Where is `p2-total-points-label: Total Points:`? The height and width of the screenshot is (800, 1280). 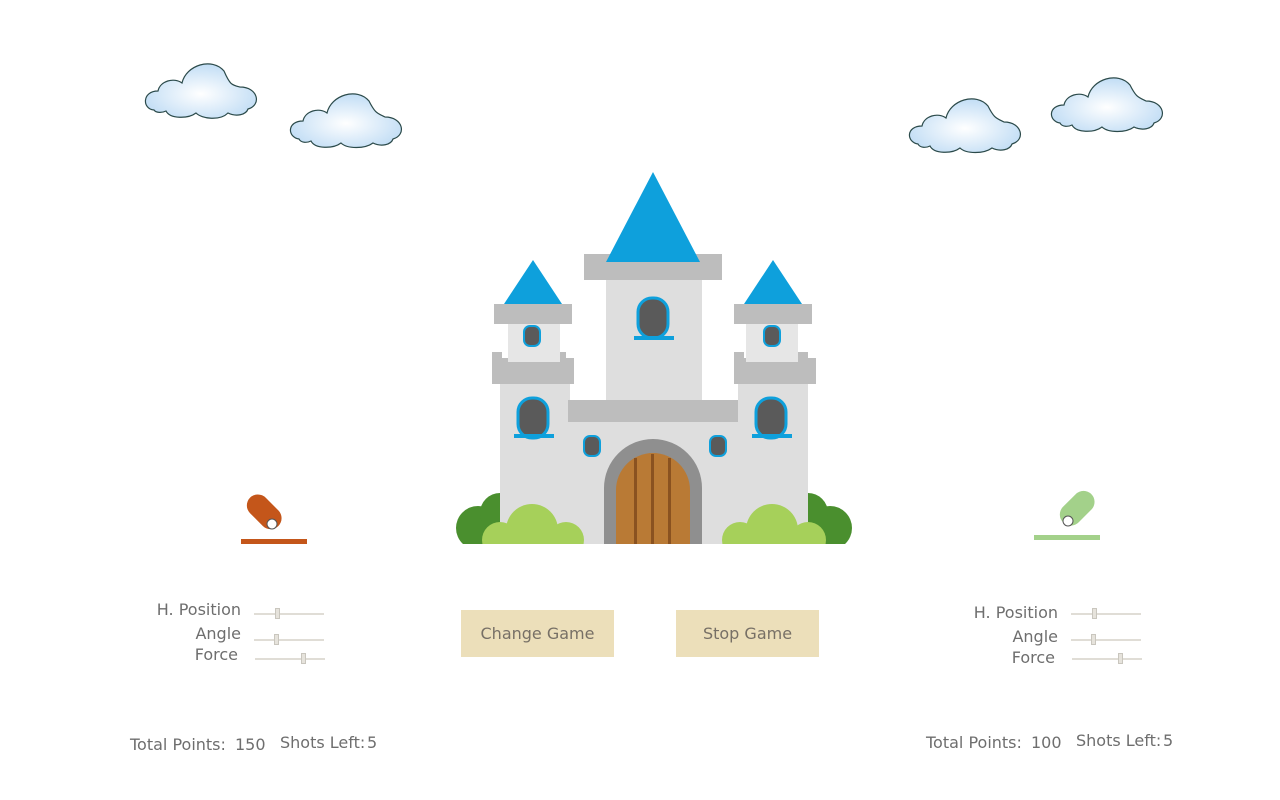 p2-total-points-label: Total Points: is located at coordinates (974, 742).